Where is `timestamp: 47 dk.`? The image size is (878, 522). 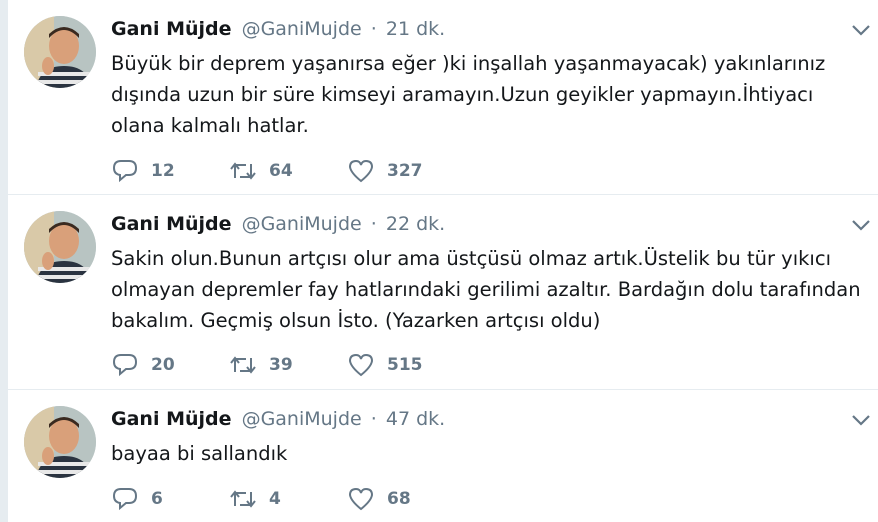
timestamp: 47 dk. is located at coordinates (415, 419).